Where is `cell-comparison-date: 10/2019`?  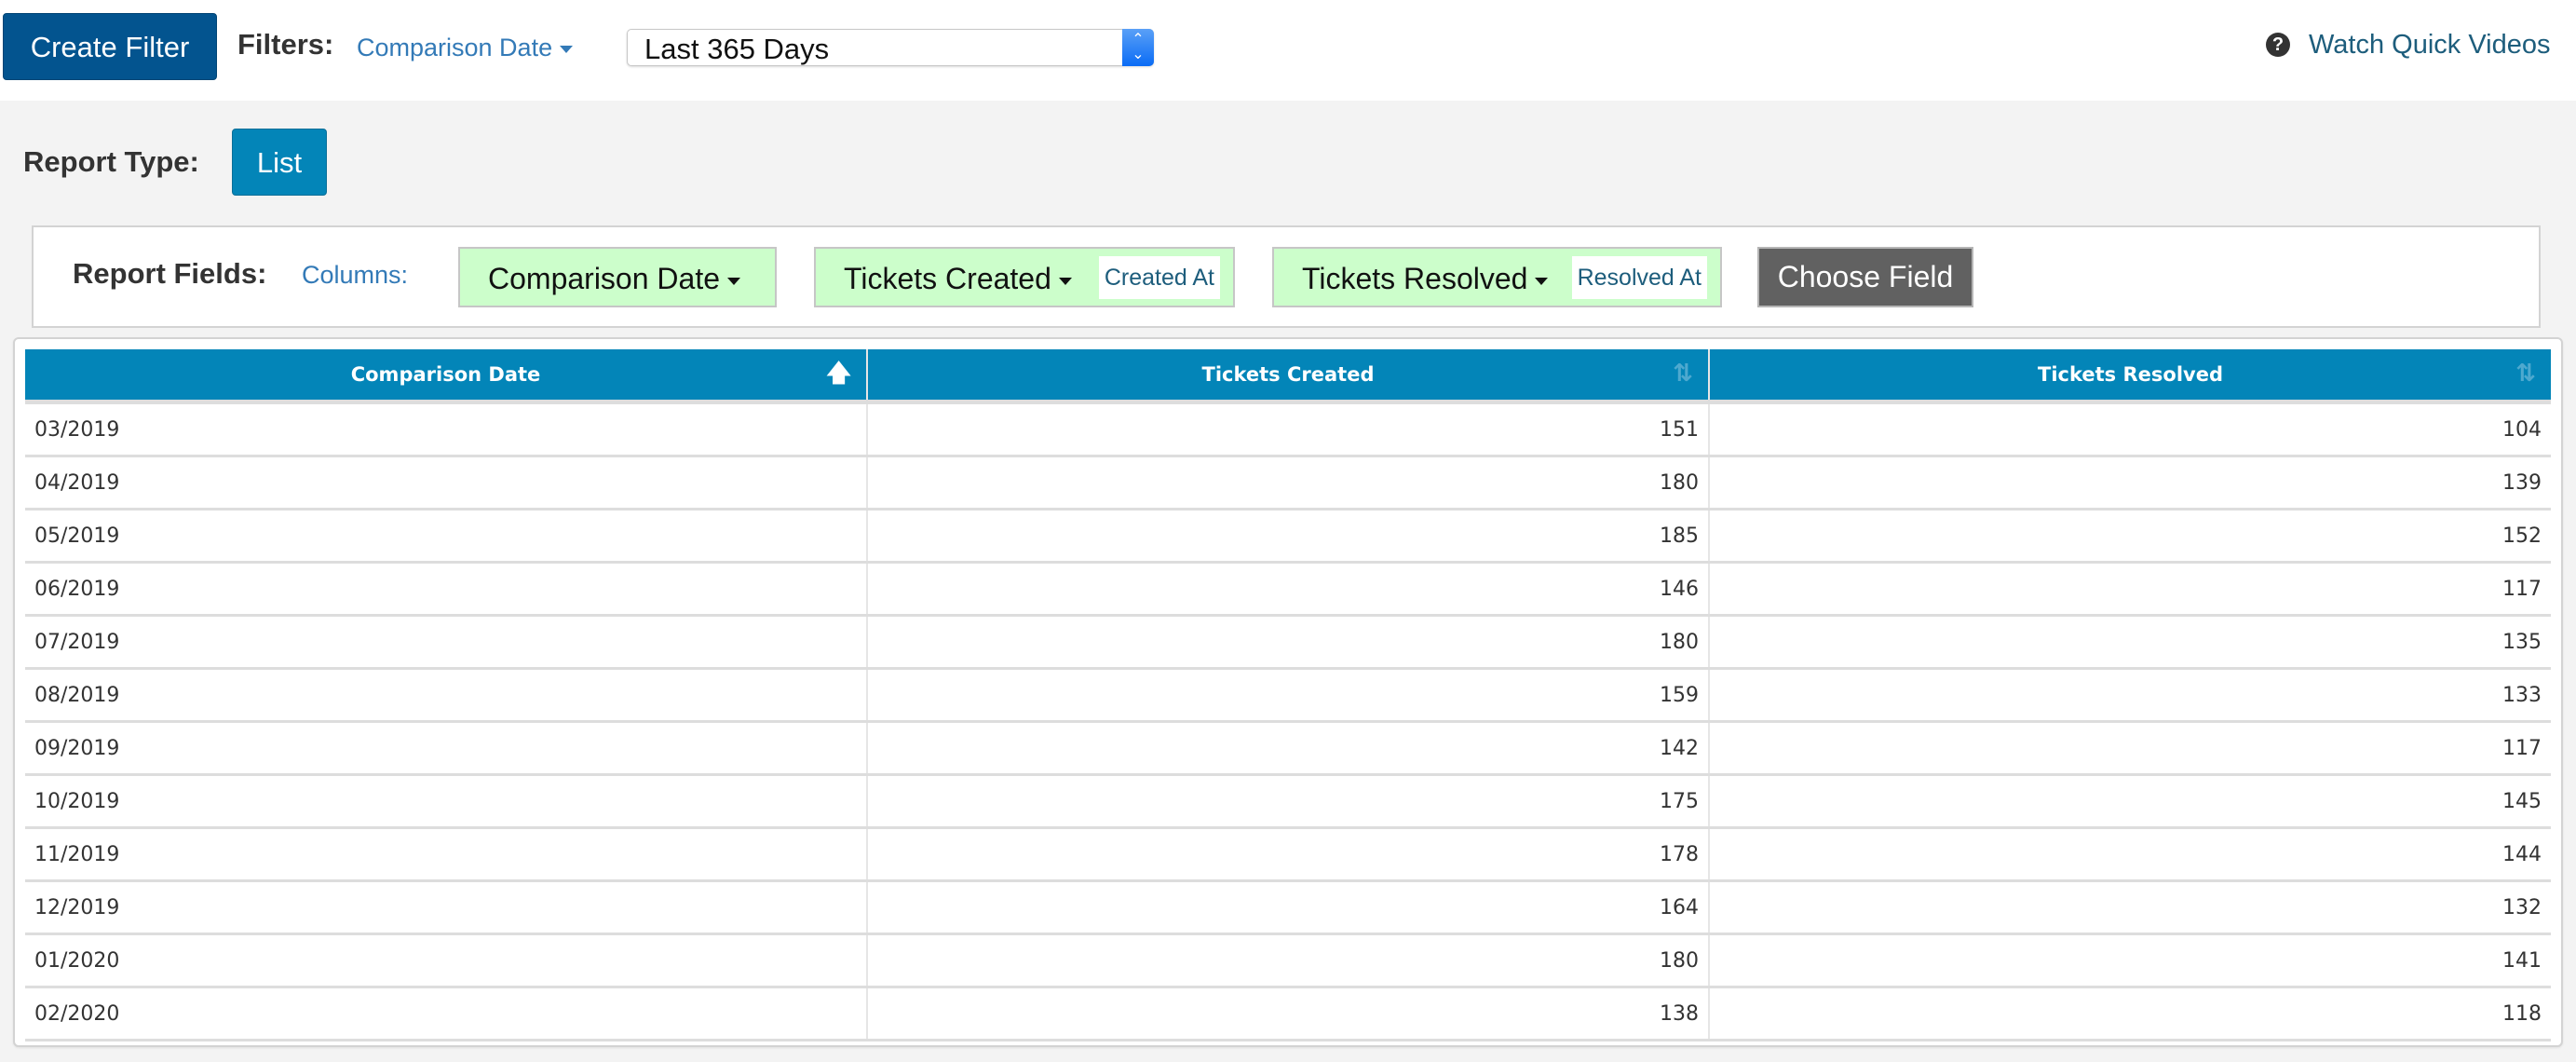 cell-comparison-date: 10/2019 is located at coordinates (446, 802).